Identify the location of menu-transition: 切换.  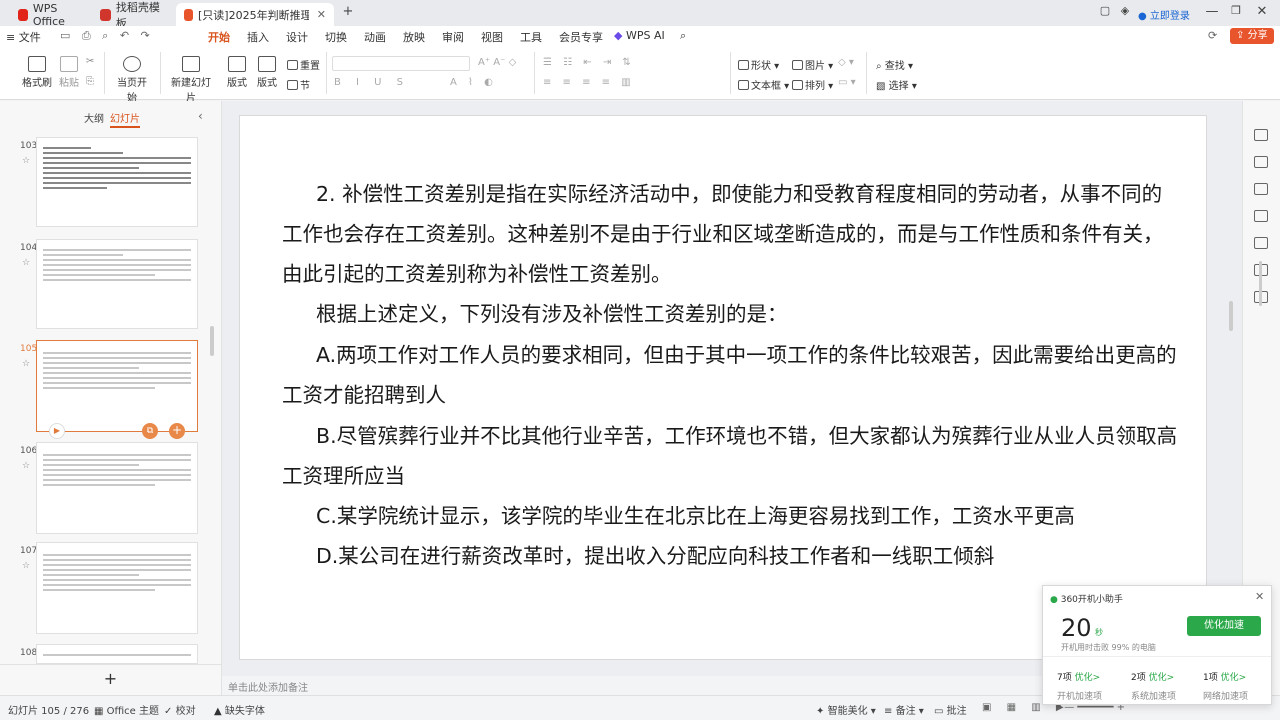
(336, 37).